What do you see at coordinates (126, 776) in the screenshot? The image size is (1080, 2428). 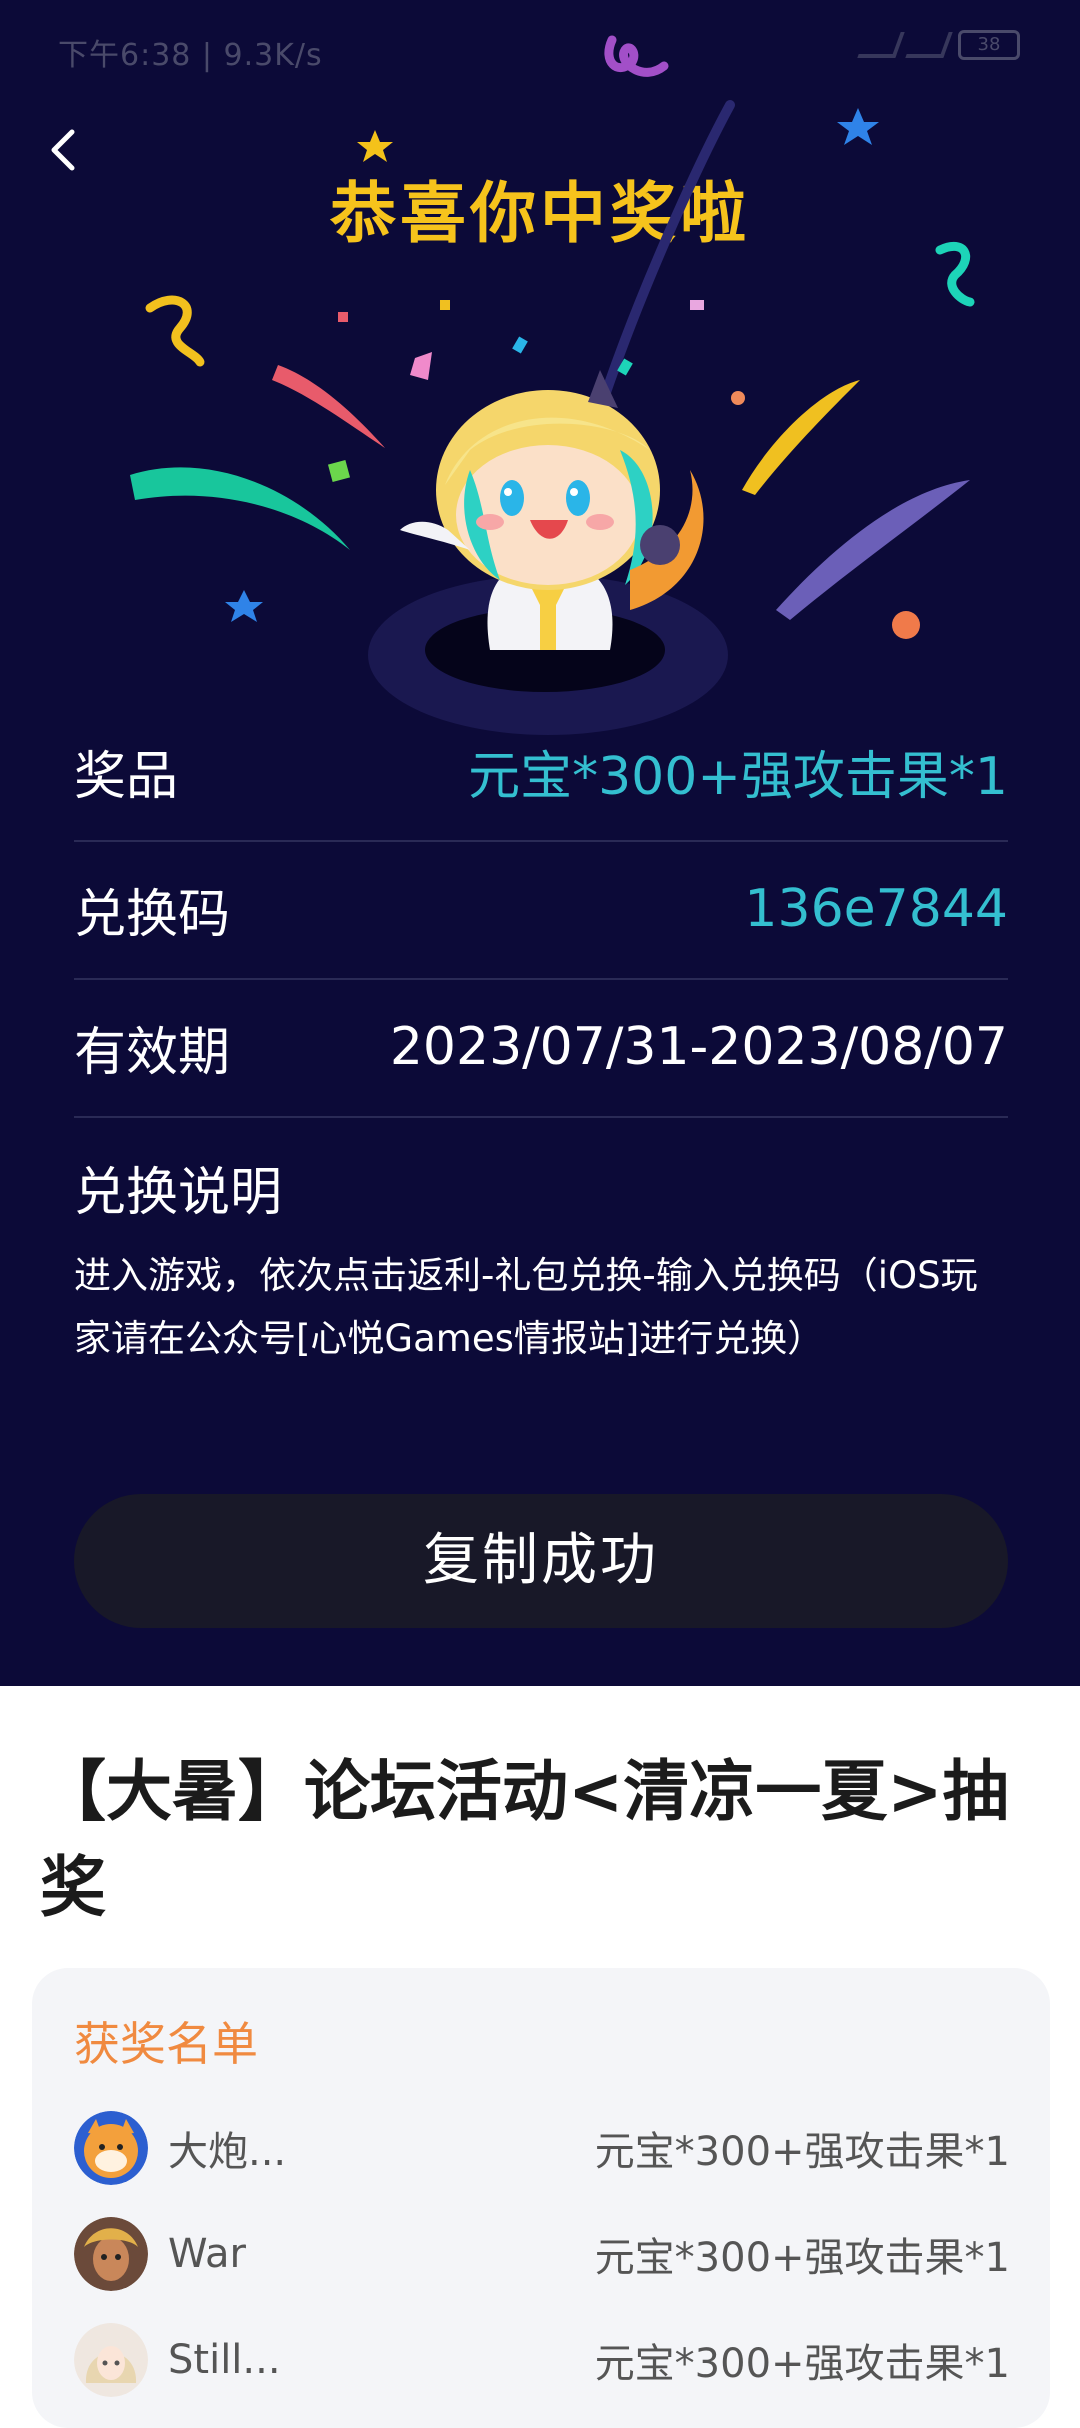 I see `prize-label: 奖品` at bounding box center [126, 776].